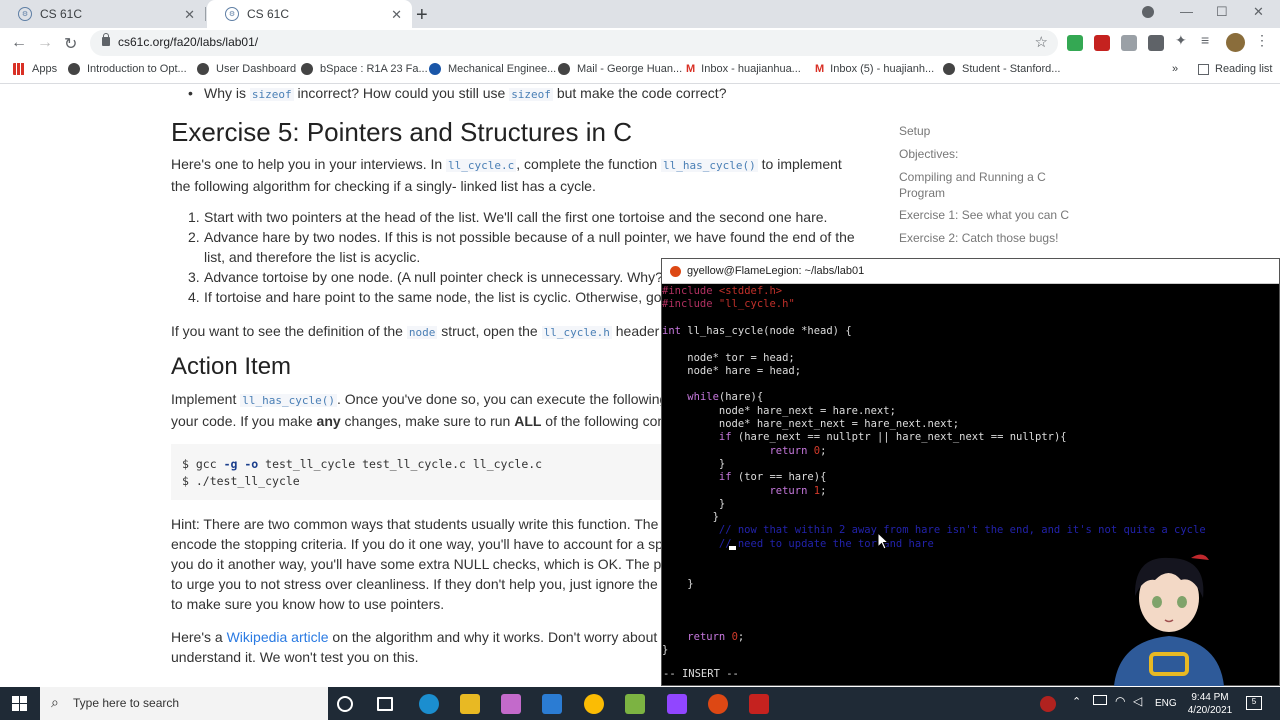 The width and height of the screenshot is (1280, 720). Describe the element at coordinates (1048, 704) in the screenshot. I see `recording-icon` at that location.